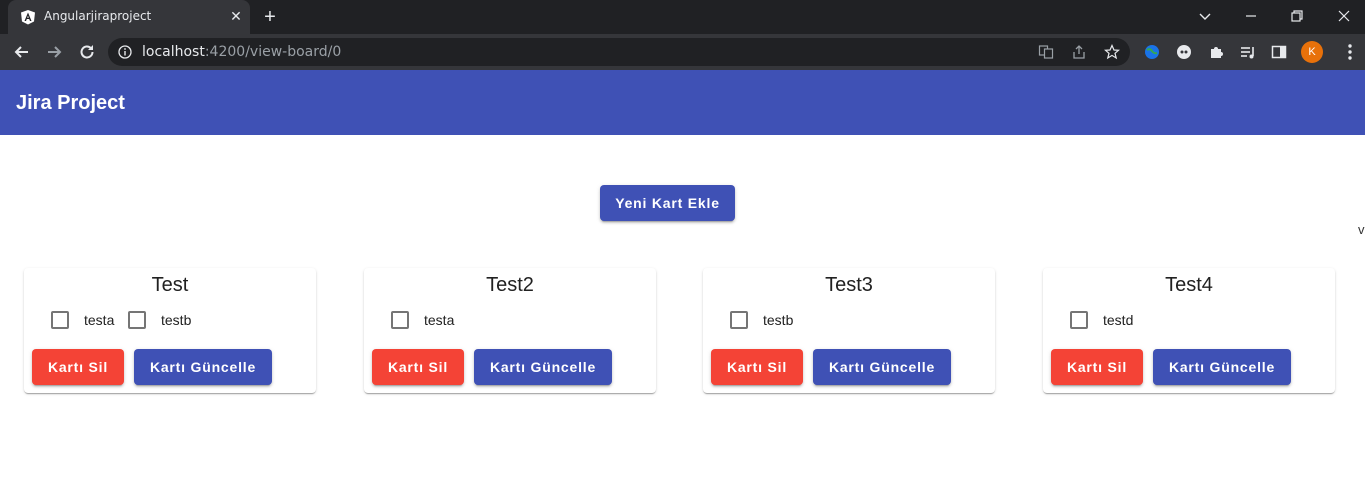 The image size is (1365, 484). Describe the element at coordinates (667, 203) in the screenshot. I see `add-card-button: Yeni Kart Ekle` at that location.